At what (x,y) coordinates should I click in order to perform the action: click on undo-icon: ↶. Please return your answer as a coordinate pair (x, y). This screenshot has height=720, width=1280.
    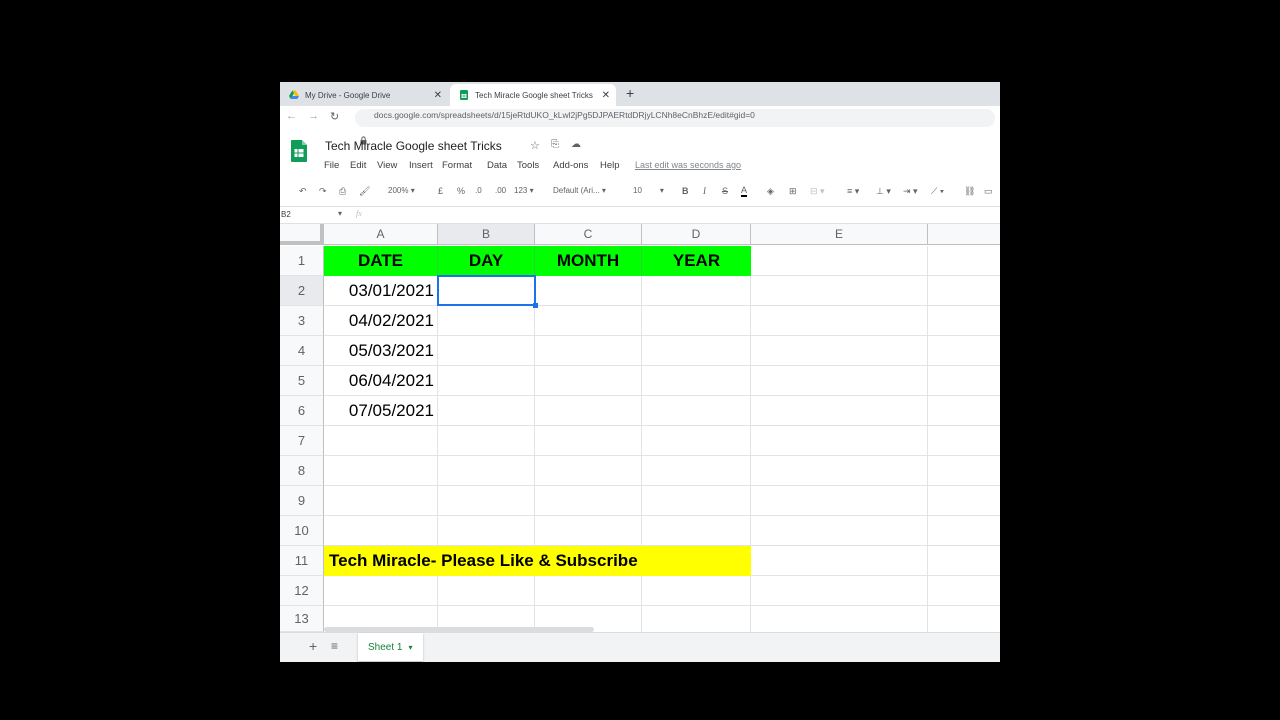
    Looking at the image, I should click on (303, 191).